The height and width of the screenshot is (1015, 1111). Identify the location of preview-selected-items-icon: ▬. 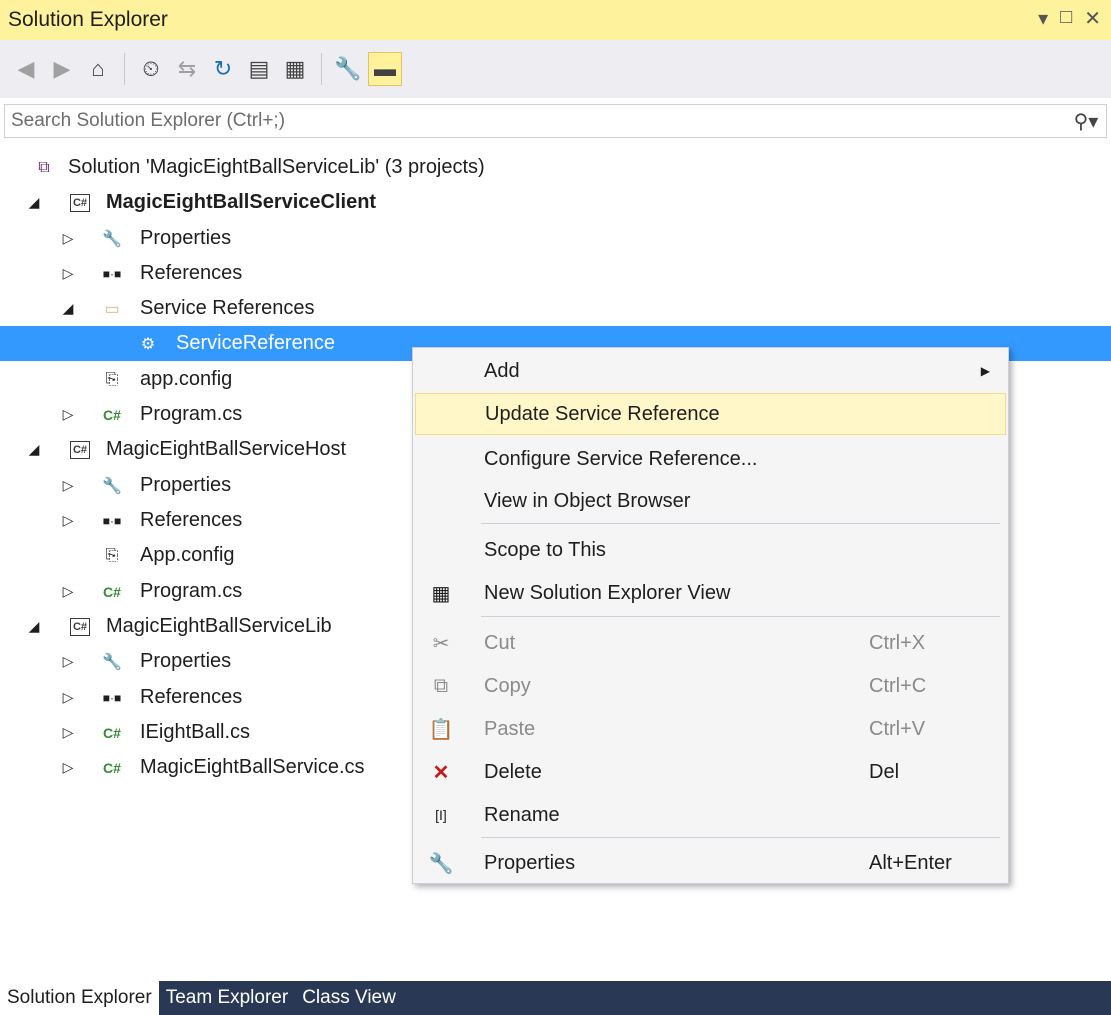
(385, 69).